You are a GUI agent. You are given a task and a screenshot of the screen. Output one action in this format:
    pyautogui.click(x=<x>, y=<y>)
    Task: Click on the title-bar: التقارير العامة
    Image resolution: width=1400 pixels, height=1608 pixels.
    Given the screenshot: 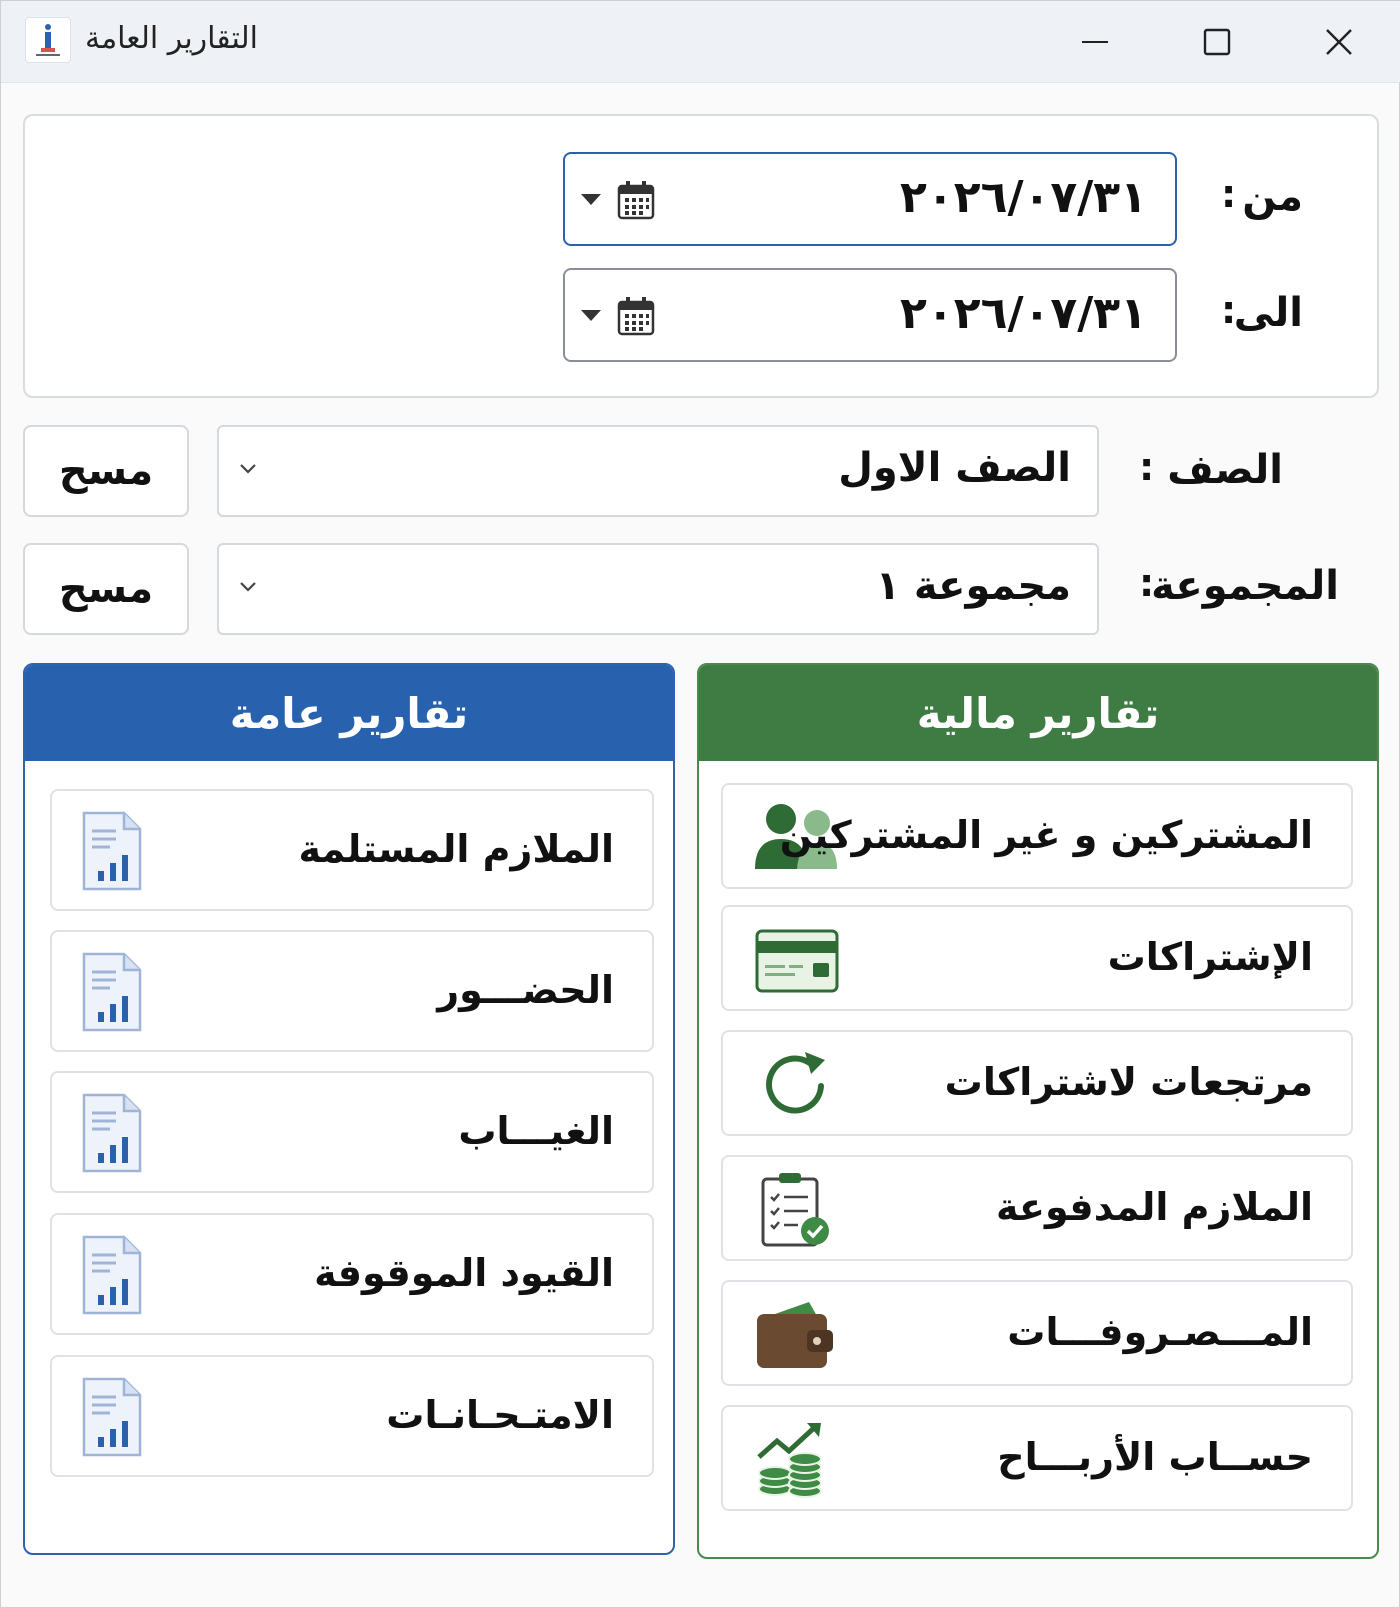 What is the action you would take?
    pyautogui.click(x=700, y=42)
    